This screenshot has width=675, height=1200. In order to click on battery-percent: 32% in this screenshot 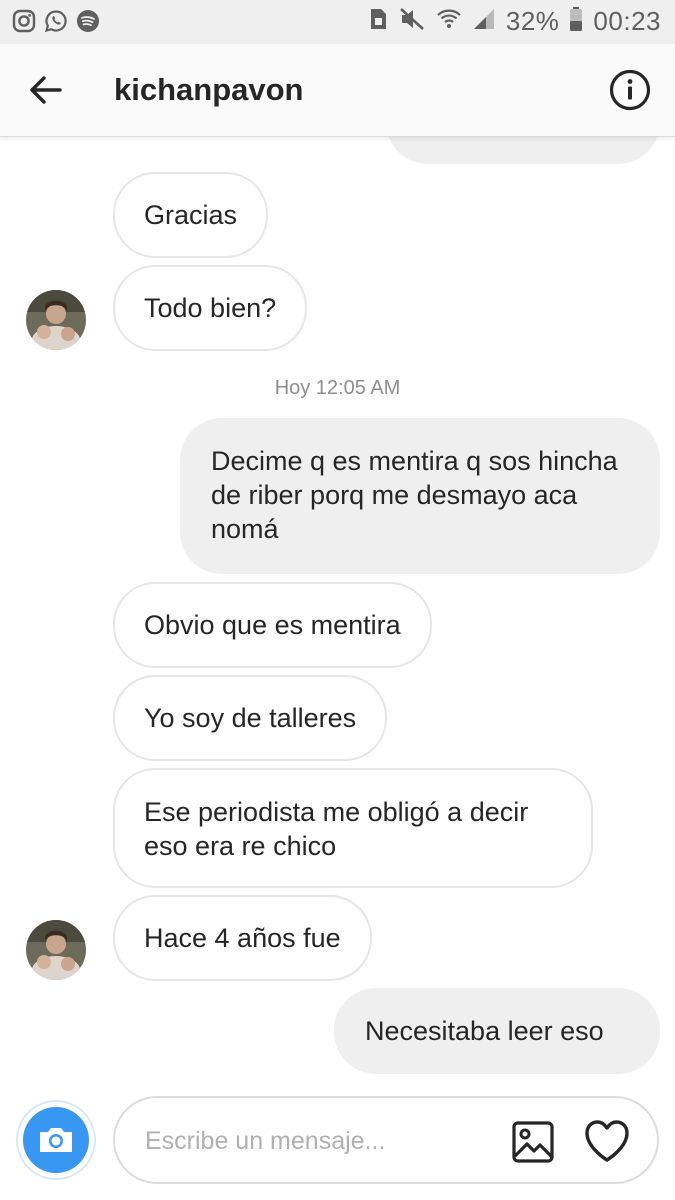, I will do `click(532, 21)`.